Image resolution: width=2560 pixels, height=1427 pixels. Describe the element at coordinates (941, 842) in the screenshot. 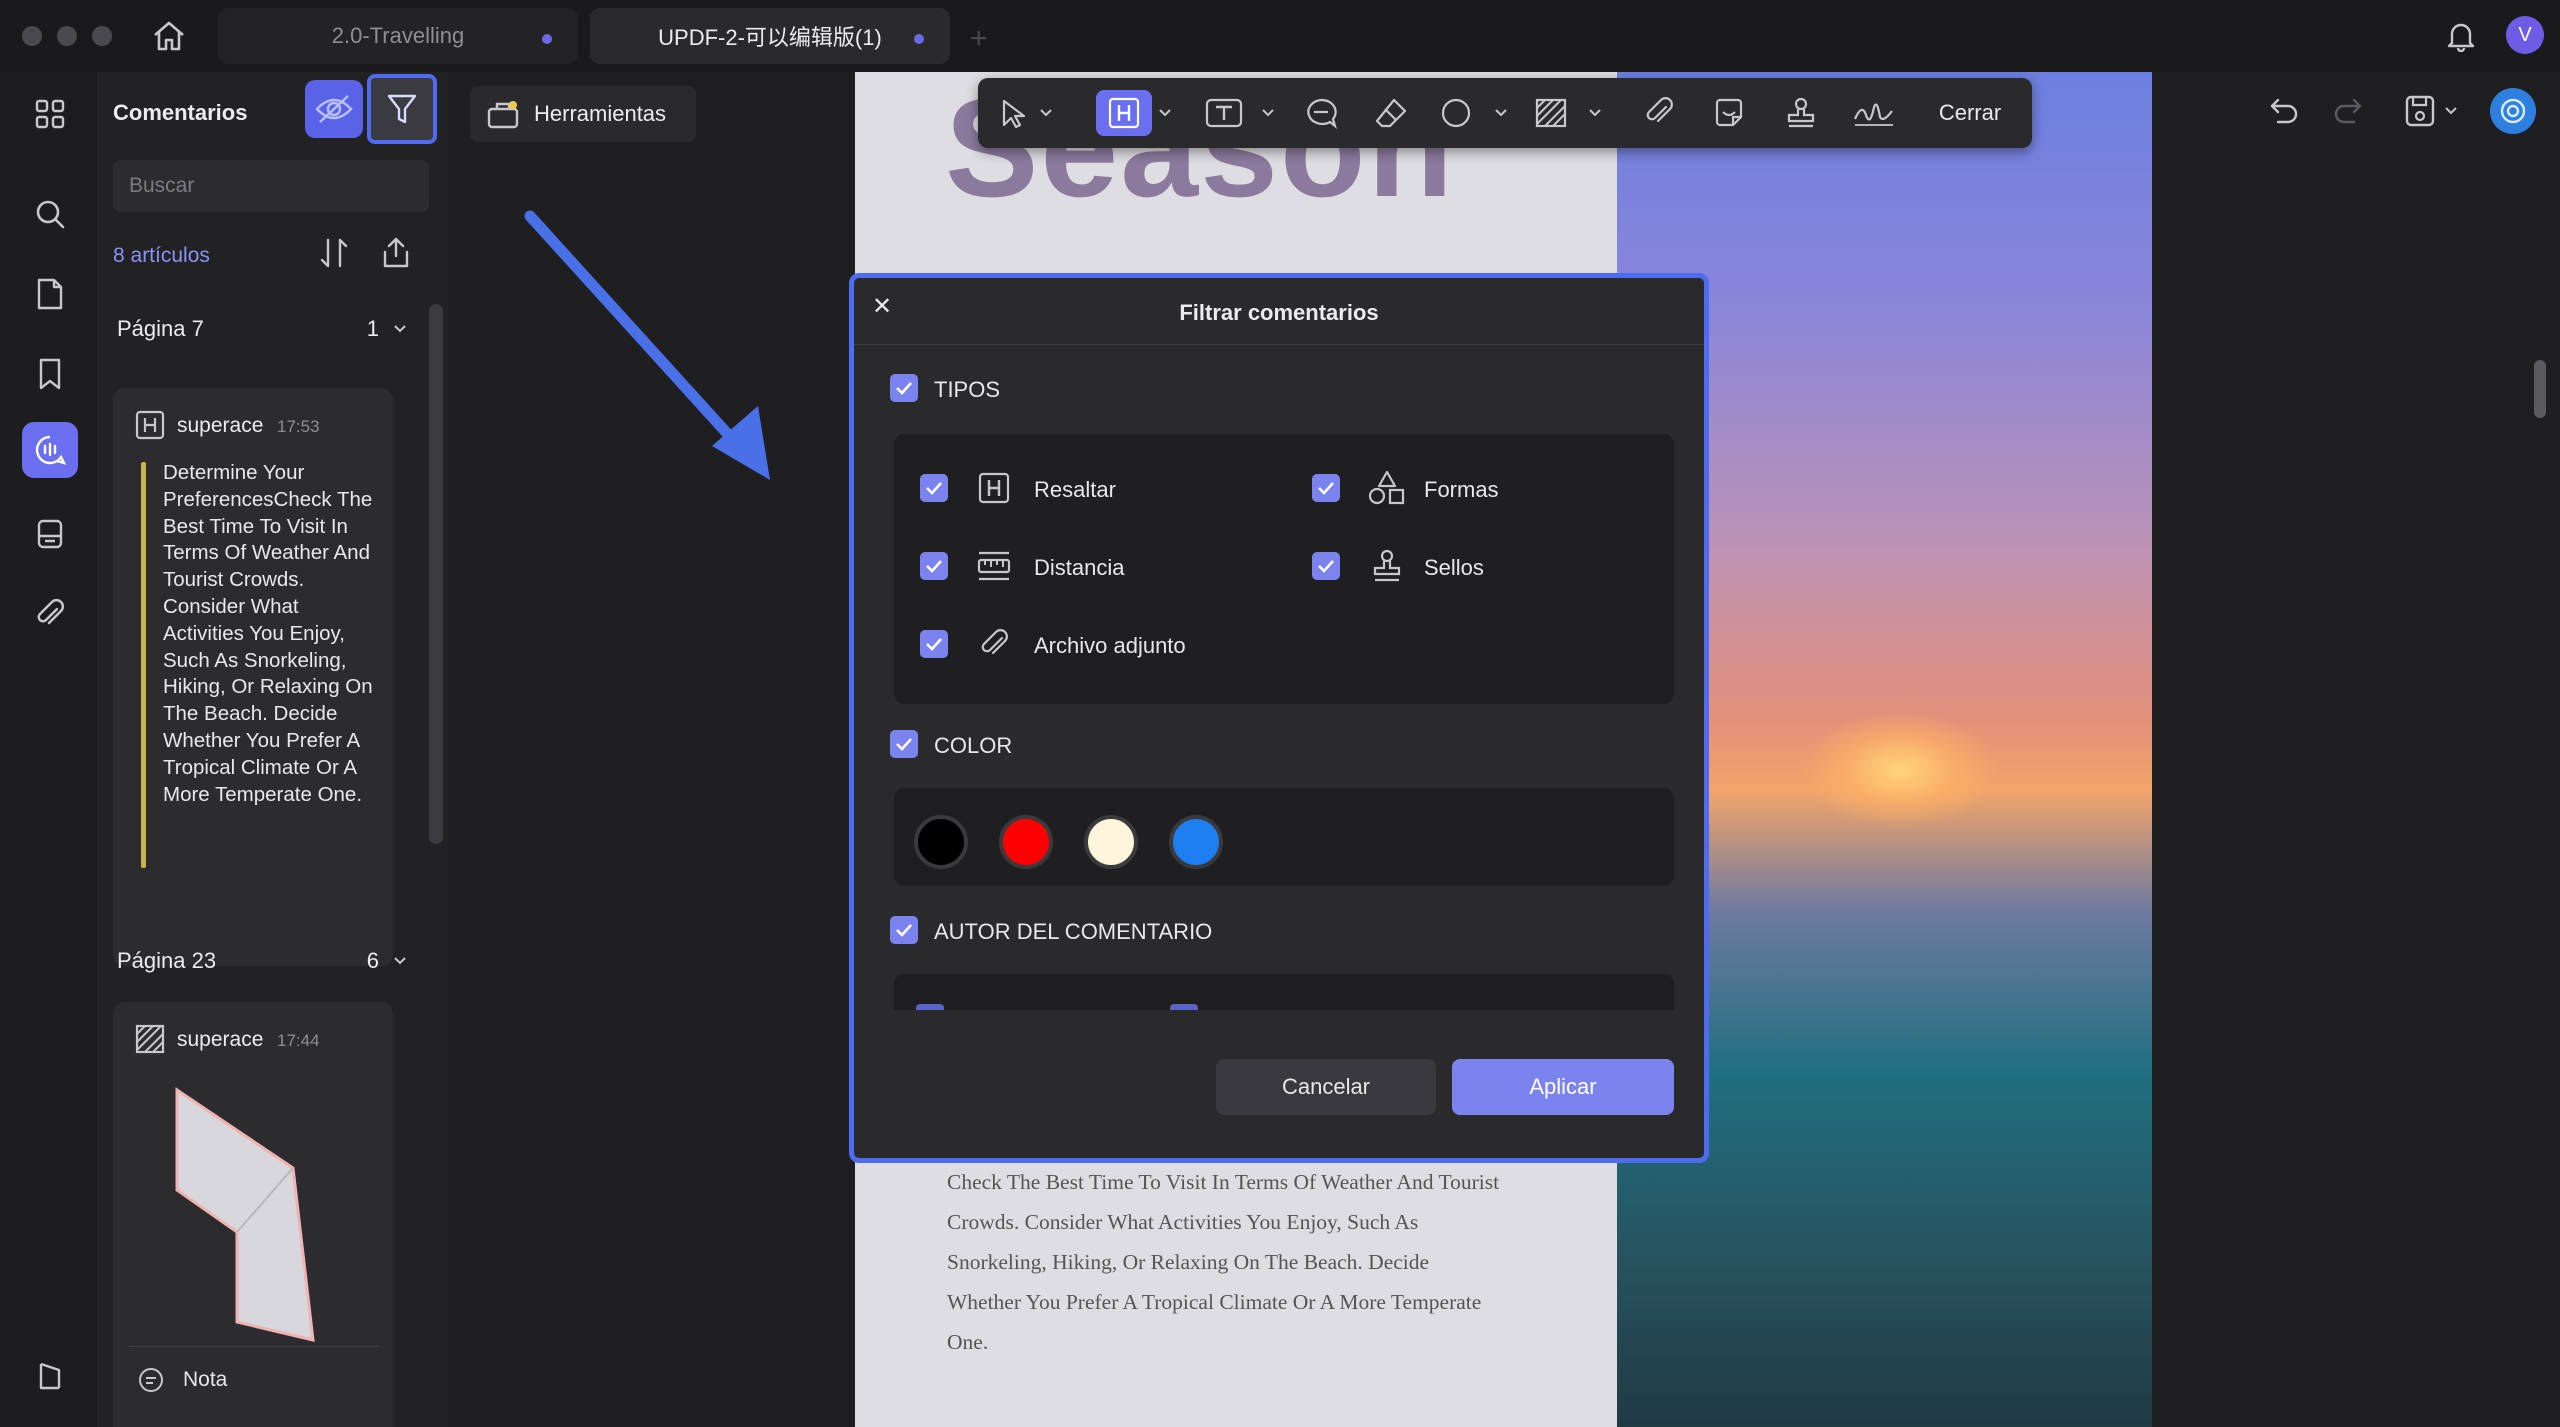

I see `color-swatch-black` at that location.